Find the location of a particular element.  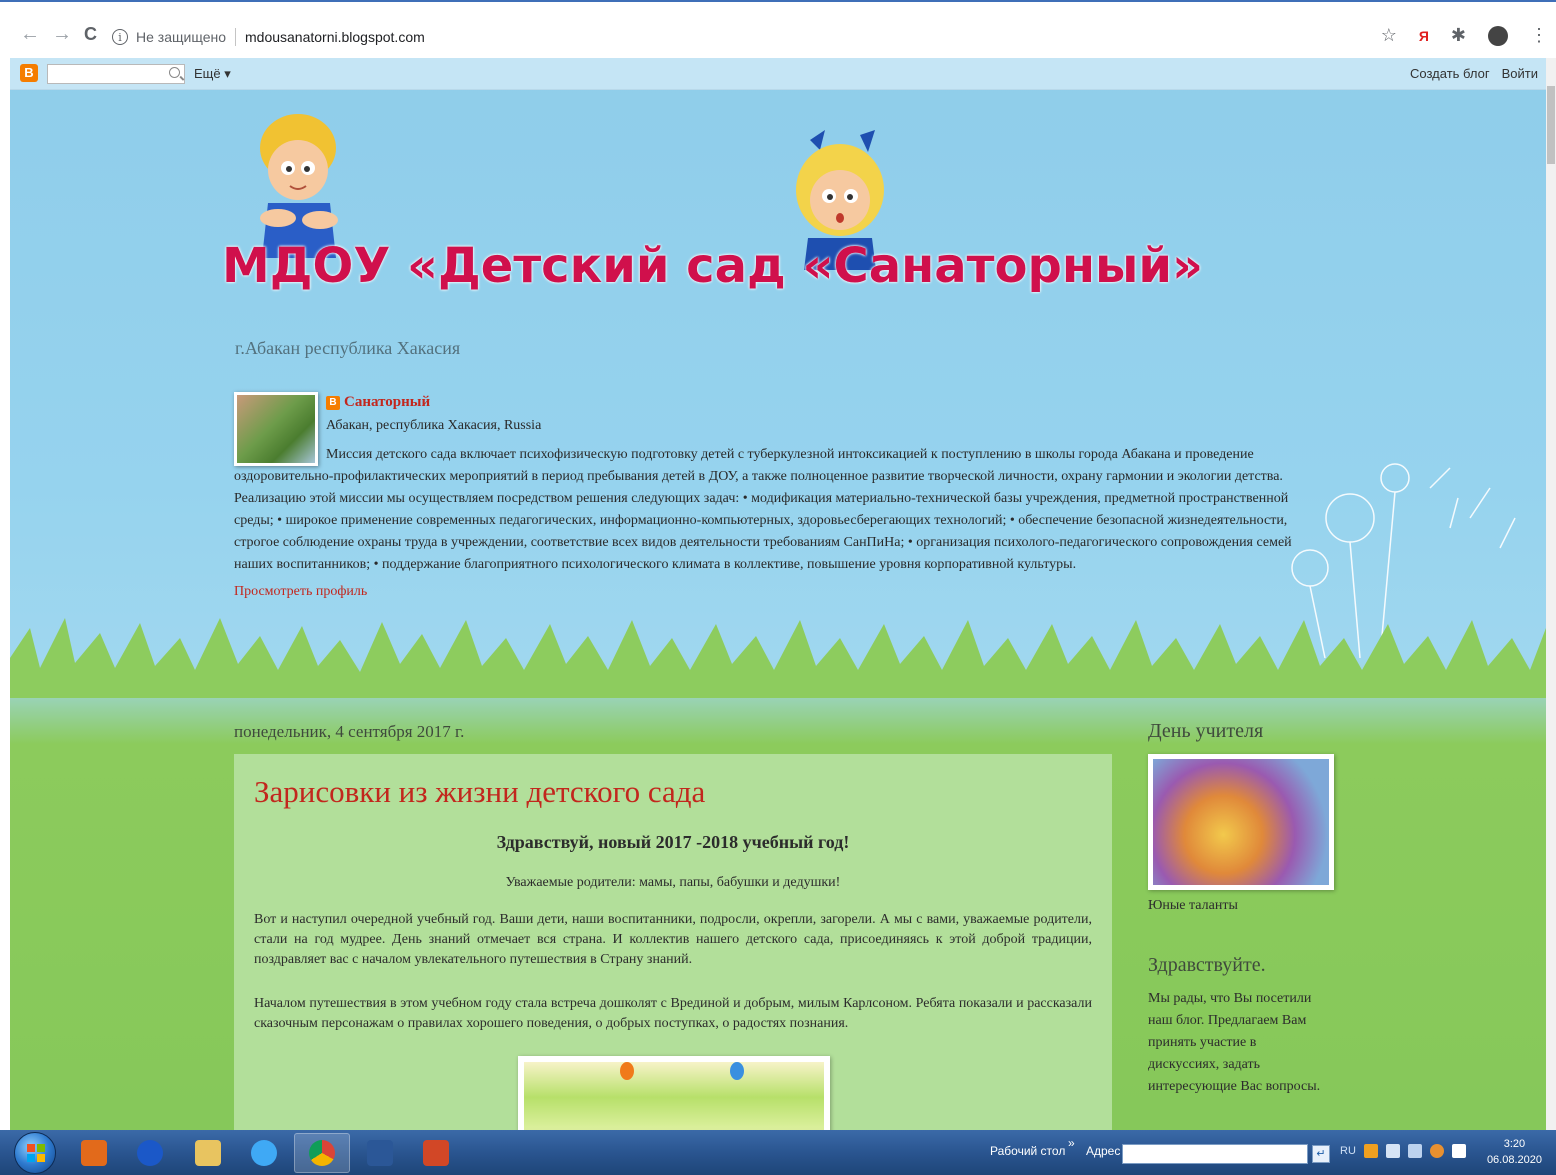

presentation-icon is located at coordinates (436, 1153).